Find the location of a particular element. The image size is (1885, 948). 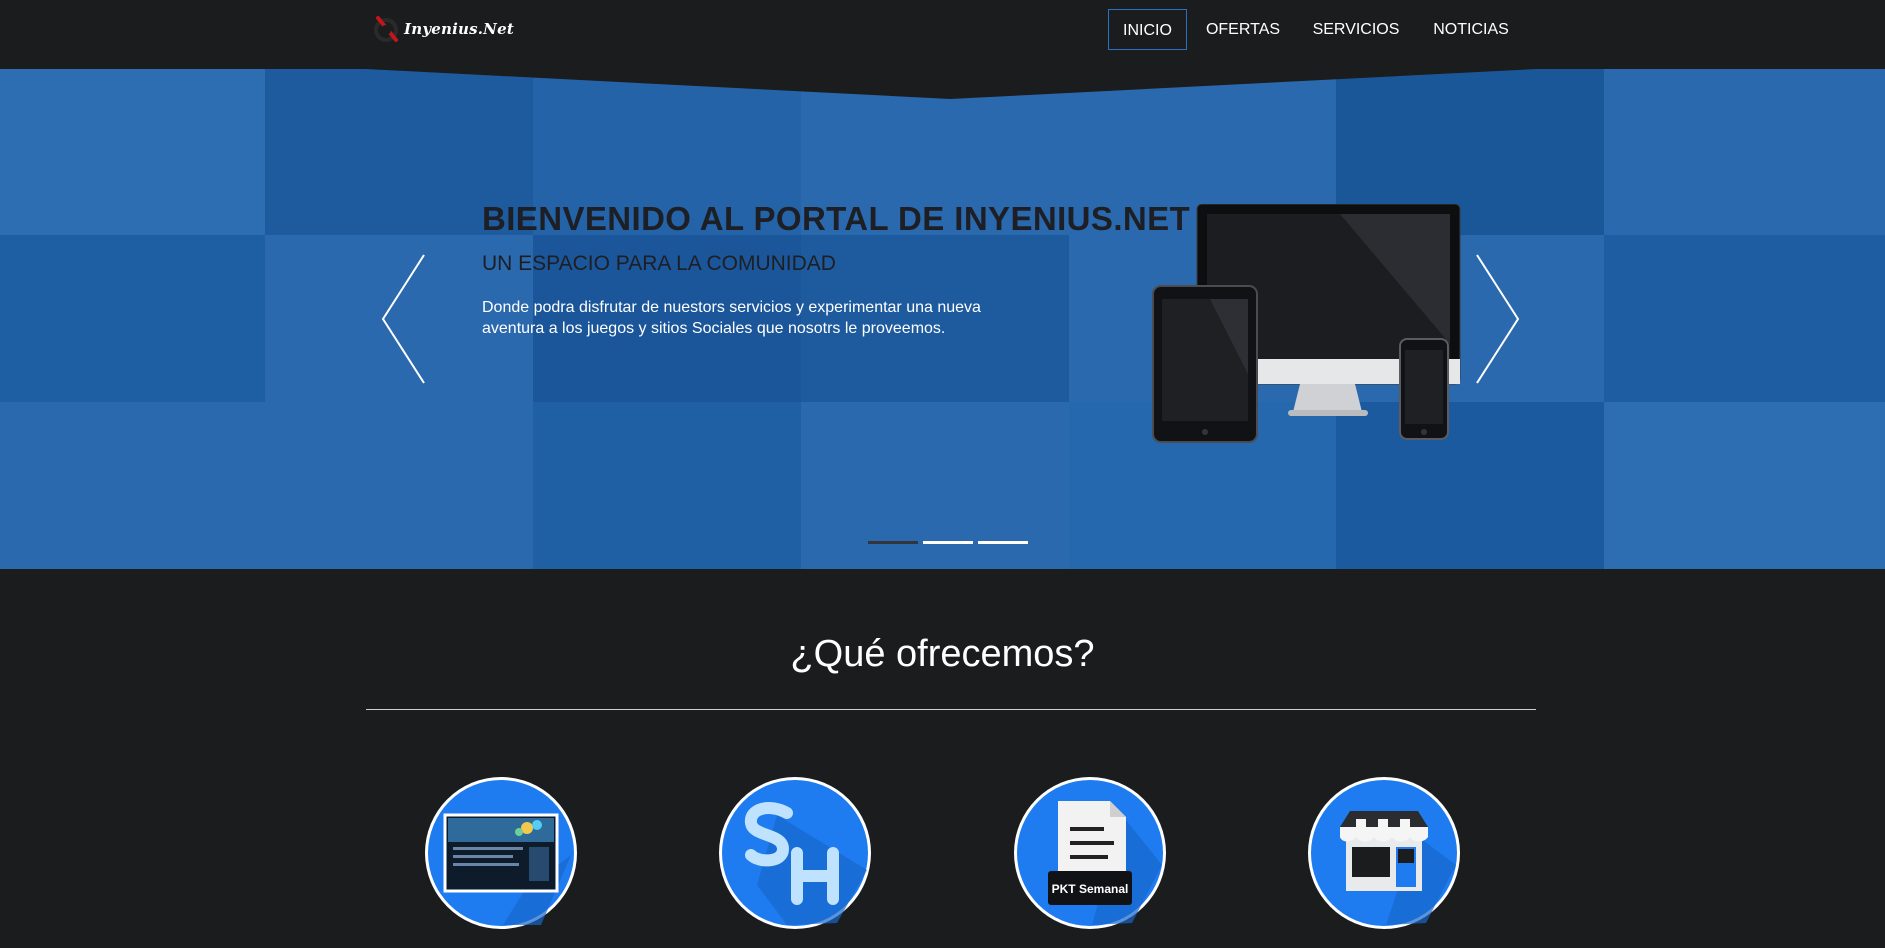

nav-item-ofertas: OFERTAS is located at coordinates (1243, 29).